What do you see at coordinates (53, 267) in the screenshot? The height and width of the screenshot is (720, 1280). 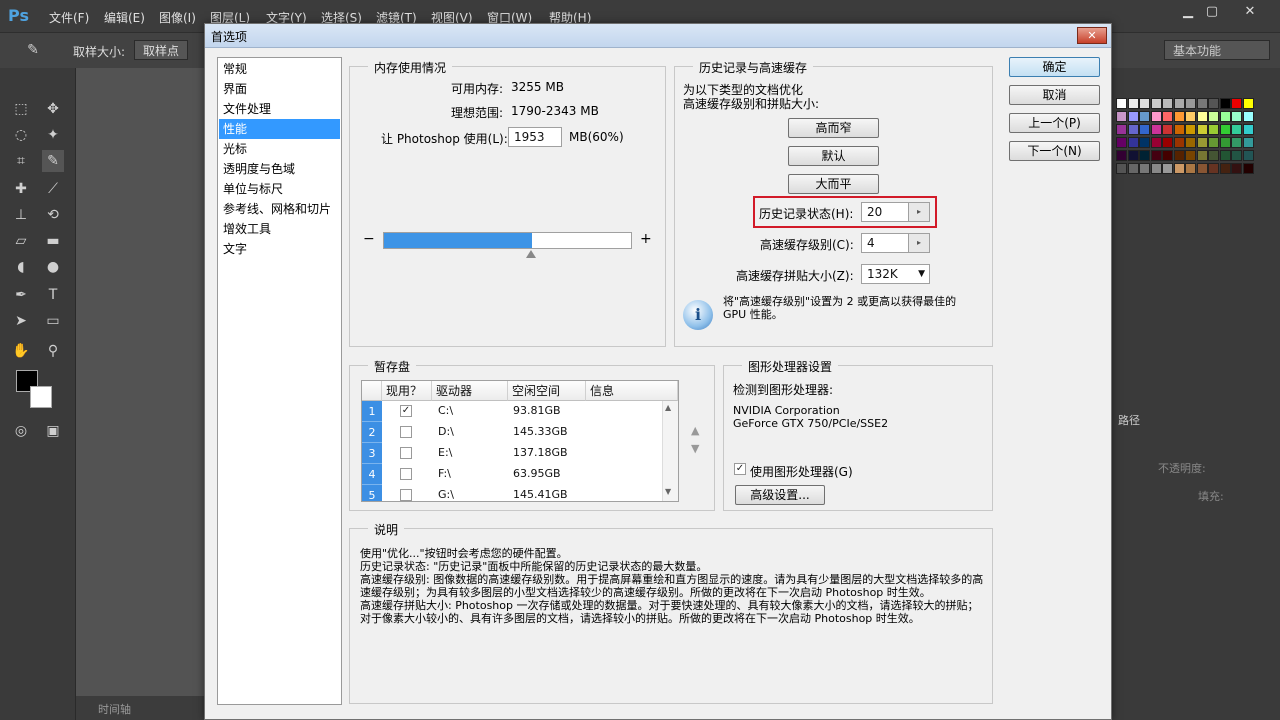 I see `dodge-tool-icon: ●` at bounding box center [53, 267].